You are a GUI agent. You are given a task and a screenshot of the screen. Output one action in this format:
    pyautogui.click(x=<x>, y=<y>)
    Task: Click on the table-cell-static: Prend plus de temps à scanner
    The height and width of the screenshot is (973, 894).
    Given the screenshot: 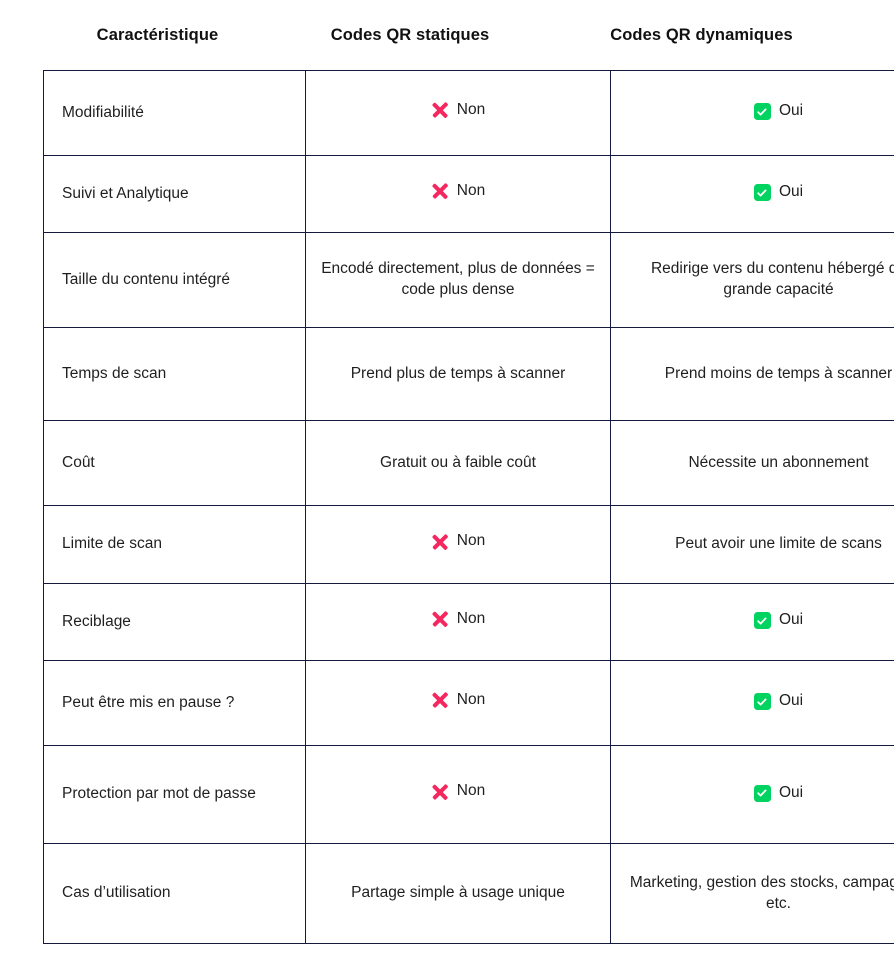 What is the action you would take?
    pyautogui.click(x=458, y=374)
    